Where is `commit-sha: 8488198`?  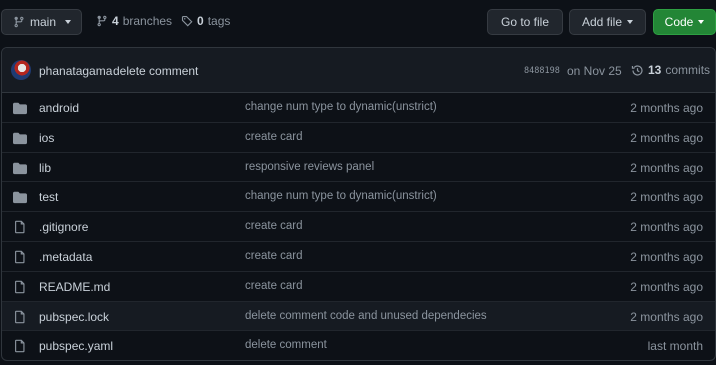 commit-sha: 8488198 is located at coordinates (542, 71).